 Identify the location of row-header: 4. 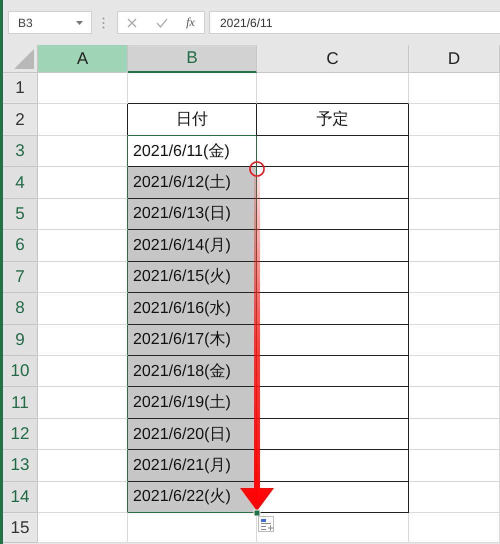
(20, 183).